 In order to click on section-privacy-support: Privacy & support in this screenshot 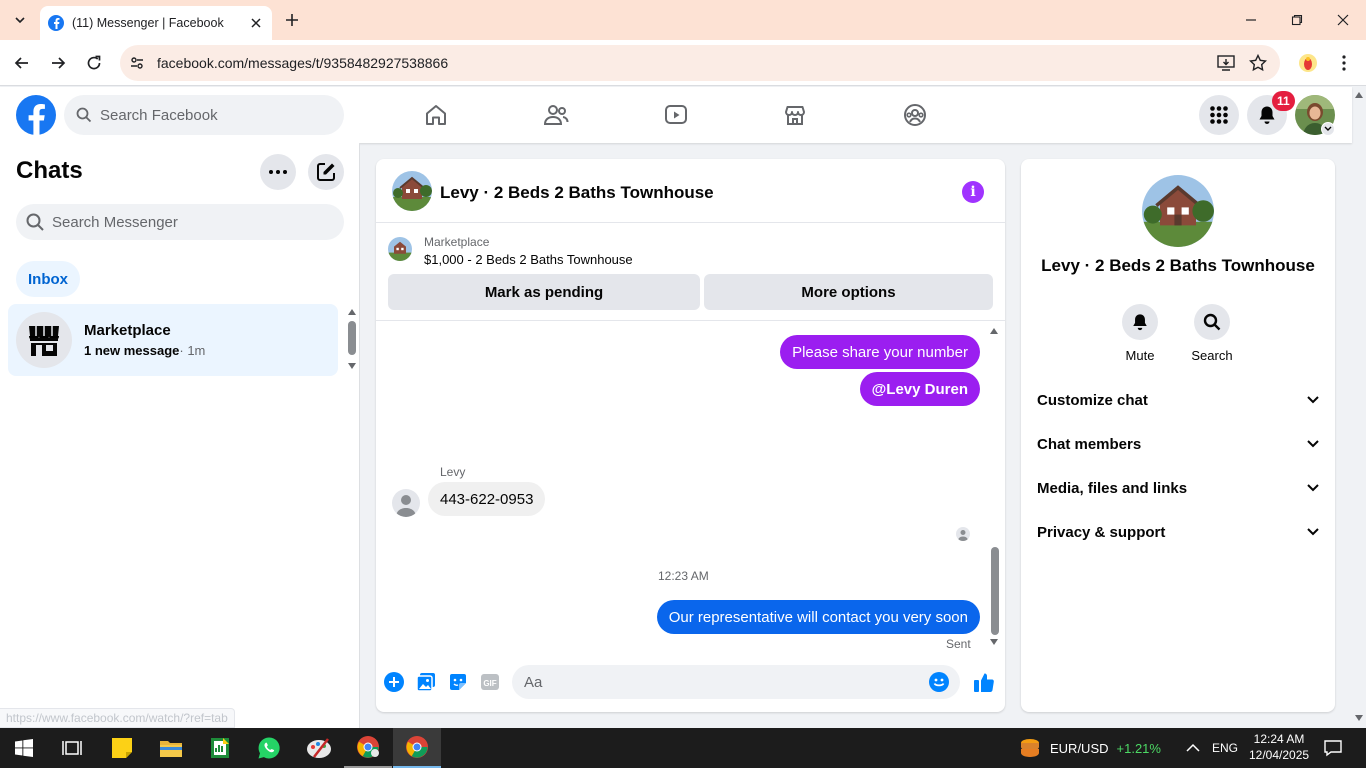, I will do `click(1178, 532)`.